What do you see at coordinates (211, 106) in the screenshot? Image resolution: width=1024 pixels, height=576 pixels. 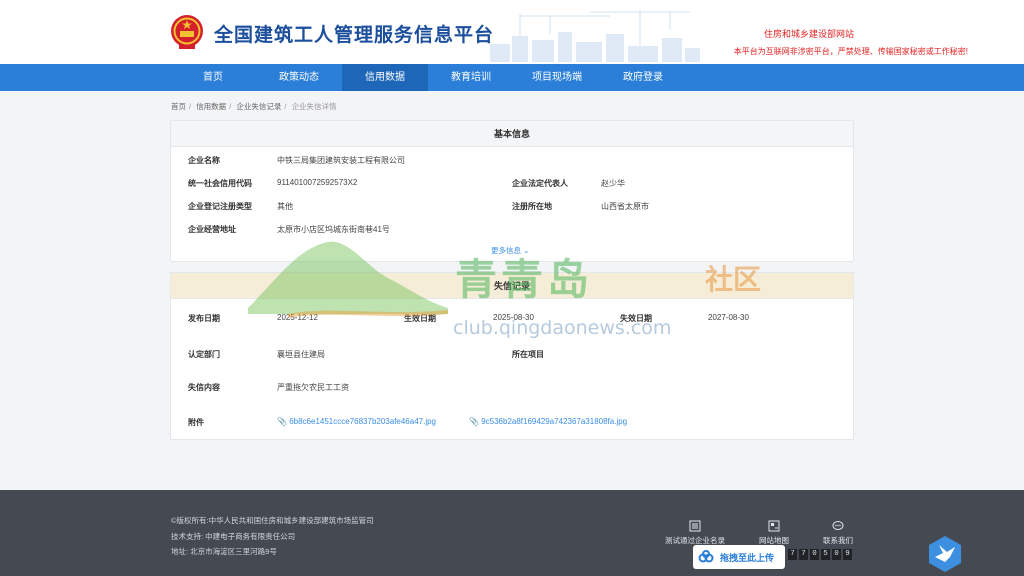 I see `breadcrumb-credit-data: 信用数据` at bounding box center [211, 106].